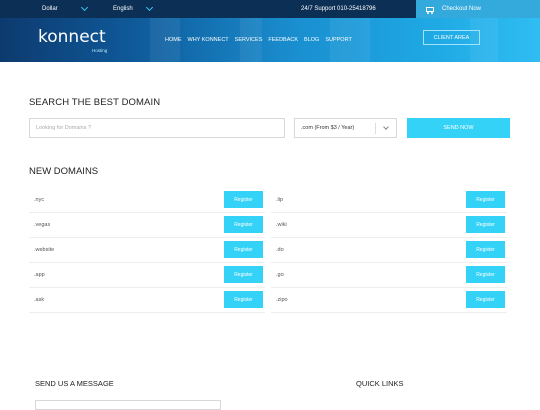 Image resolution: width=540 pixels, height=410 pixels. Describe the element at coordinates (328, 128) in the screenshot. I see `tld-select-value: .com (From $3 / Year)` at that location.